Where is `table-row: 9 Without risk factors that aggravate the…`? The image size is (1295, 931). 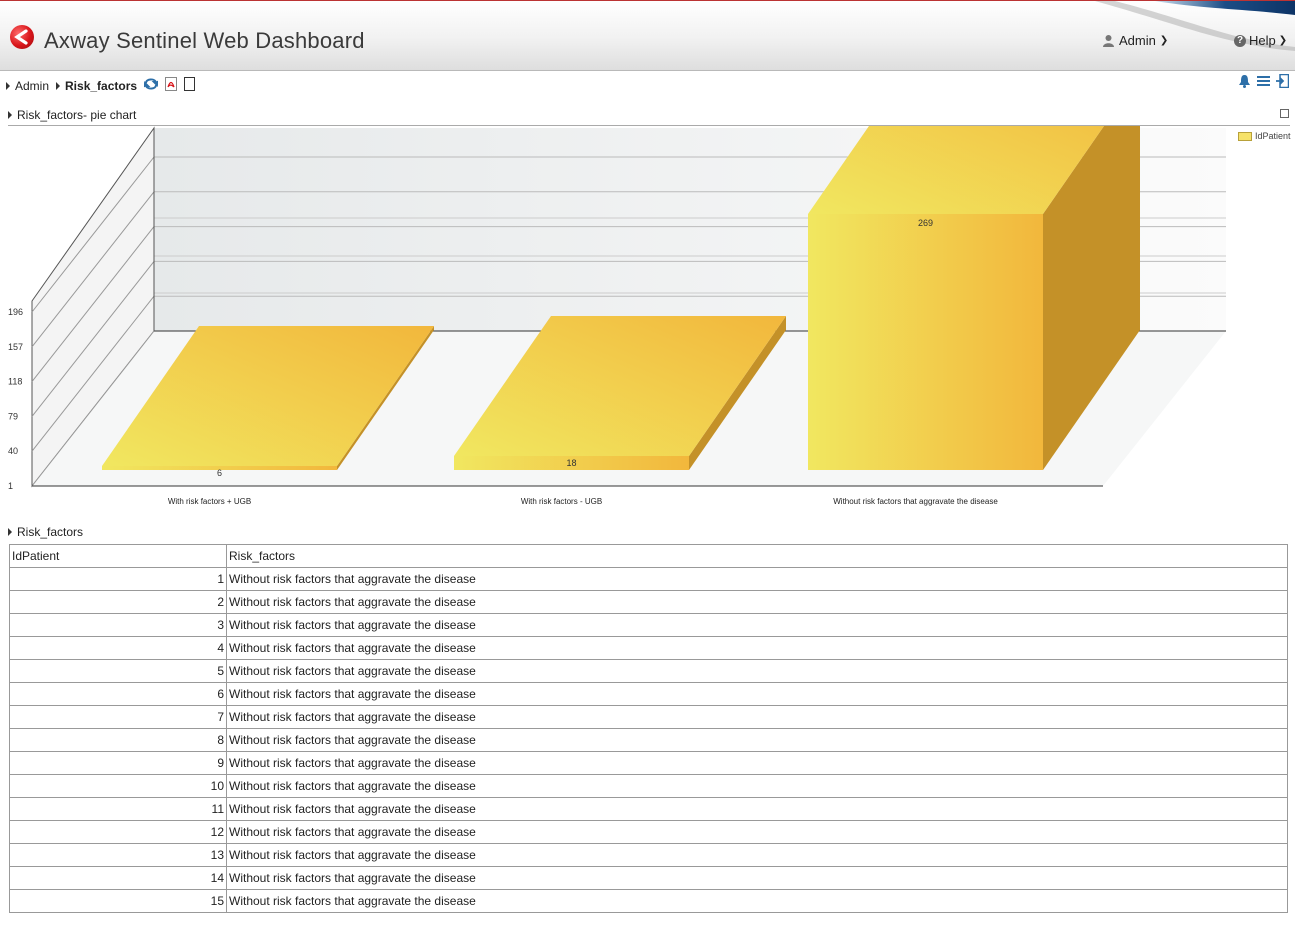 table-row: 9 Without risk factors that aggravate the… is located at coordinates (648, 763).